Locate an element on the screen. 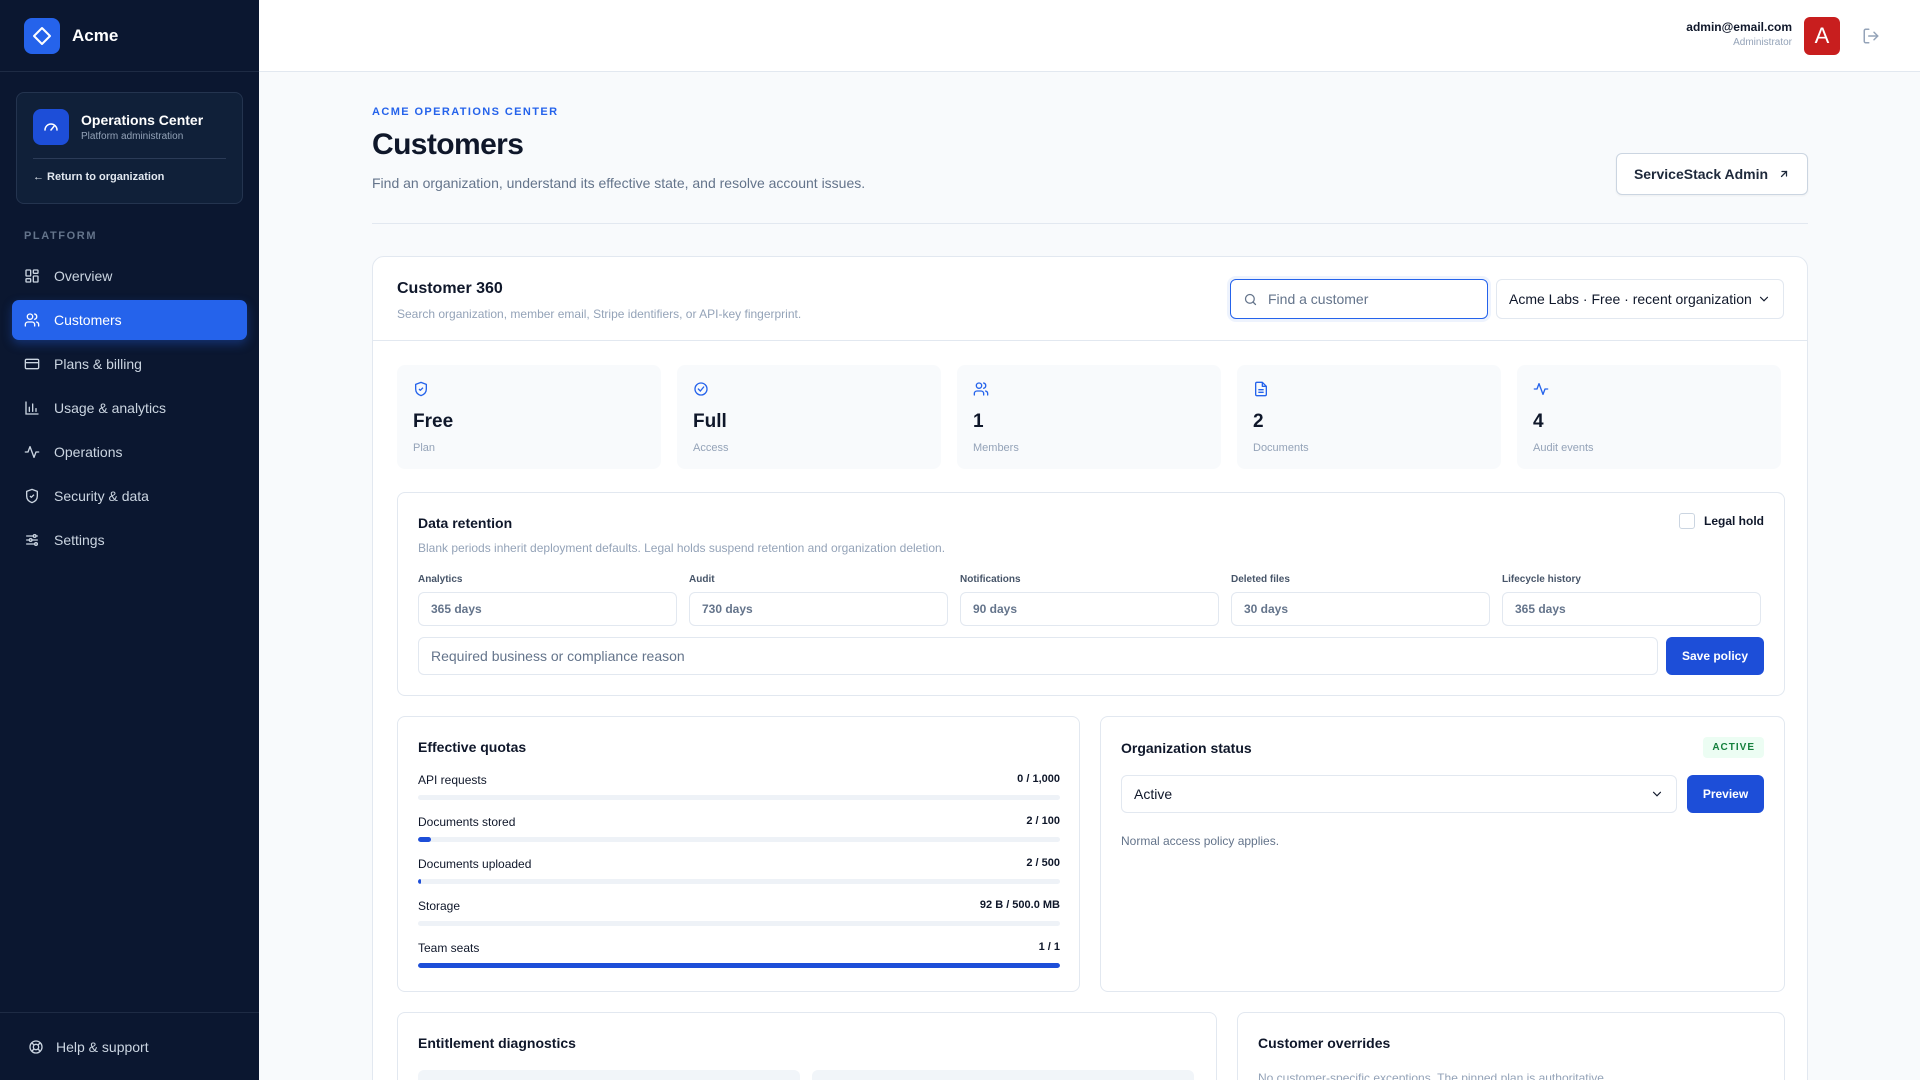 This screenshot has height=1080, width=1920. quota-value: 2 / 100 is located at coordinates (1043, 821).